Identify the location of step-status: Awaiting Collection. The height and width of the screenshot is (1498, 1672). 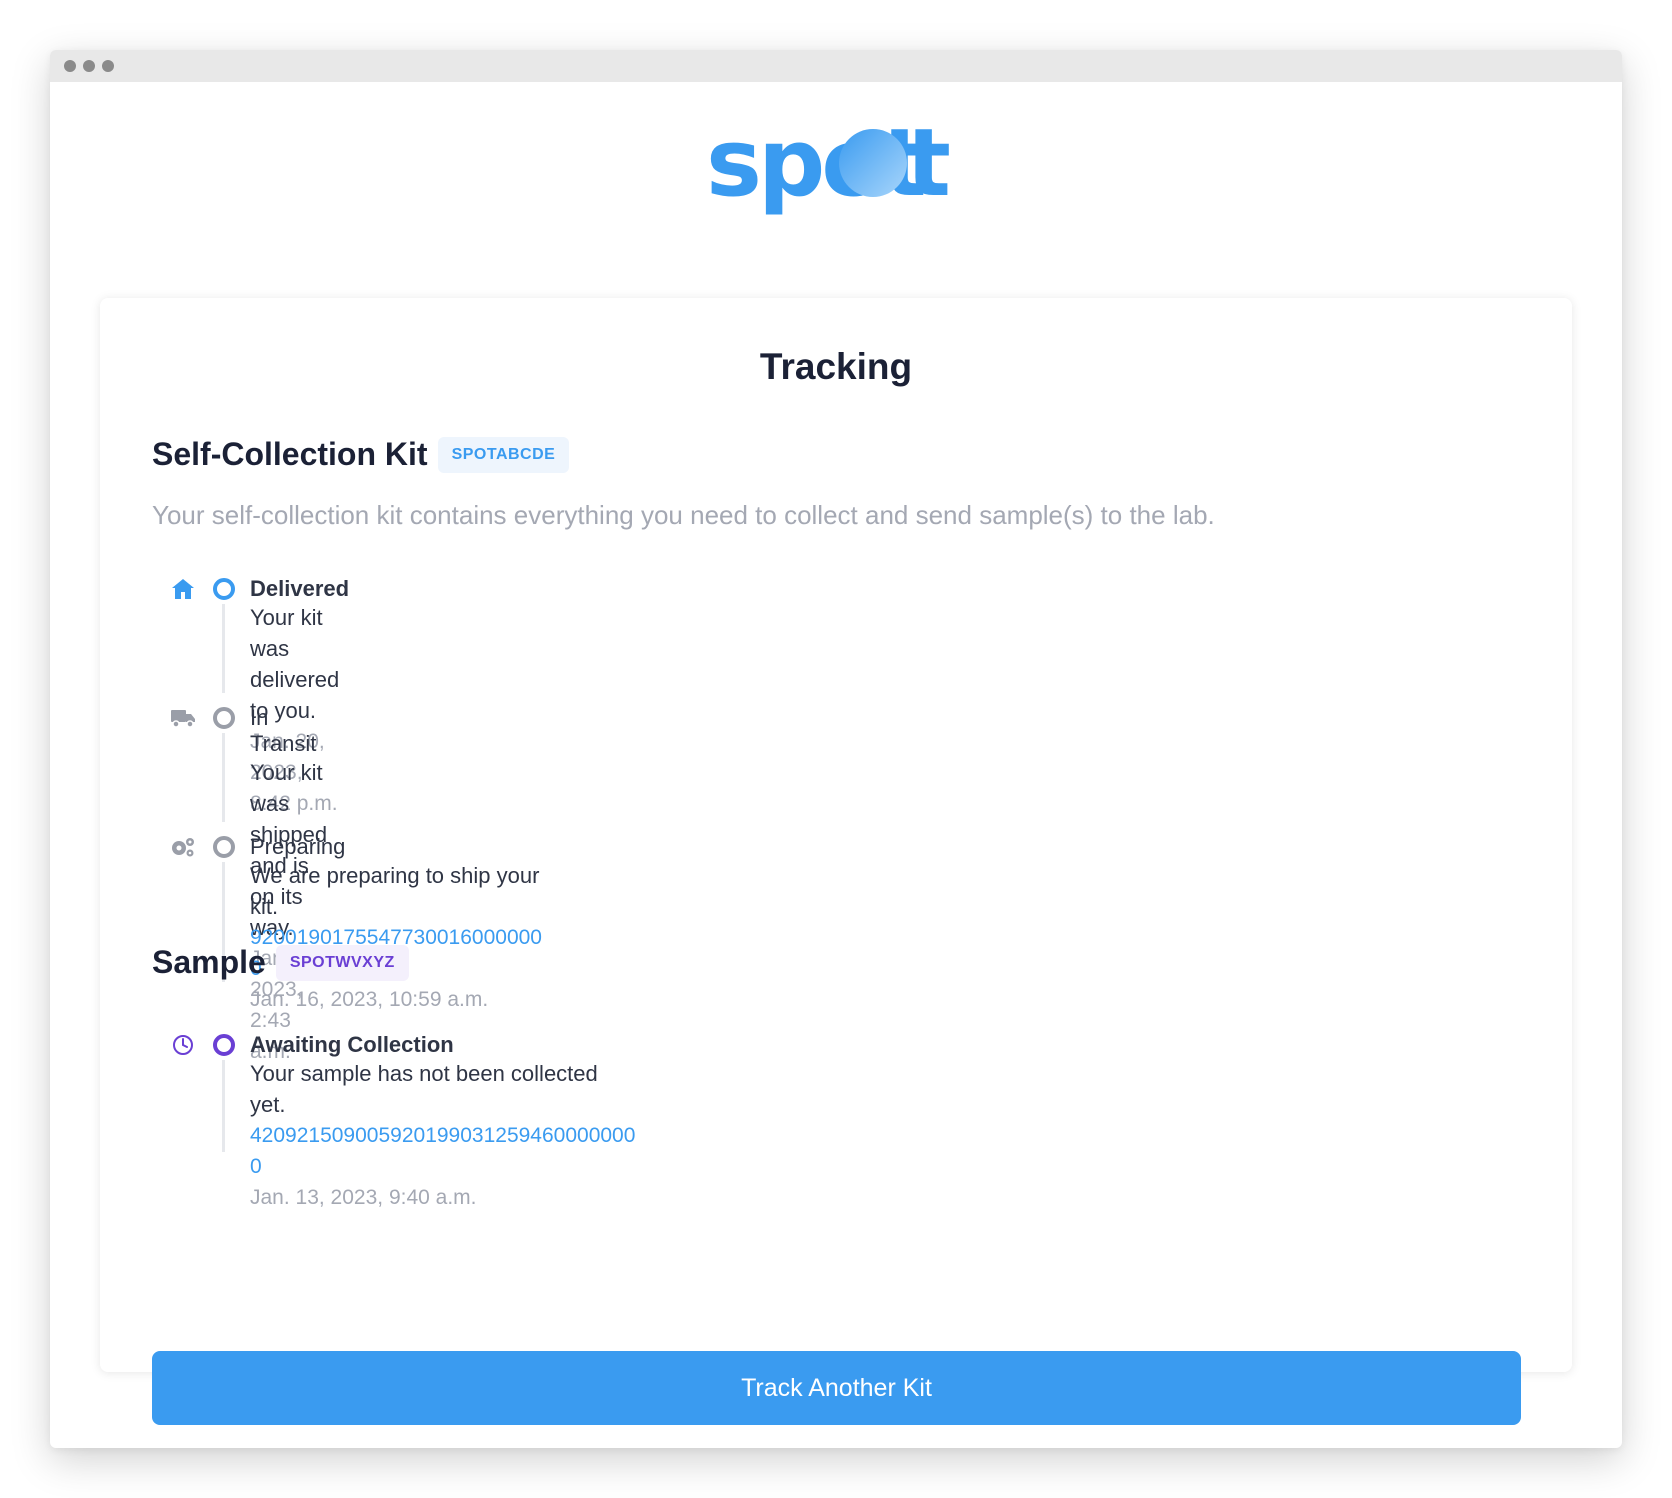
(352, 1044).